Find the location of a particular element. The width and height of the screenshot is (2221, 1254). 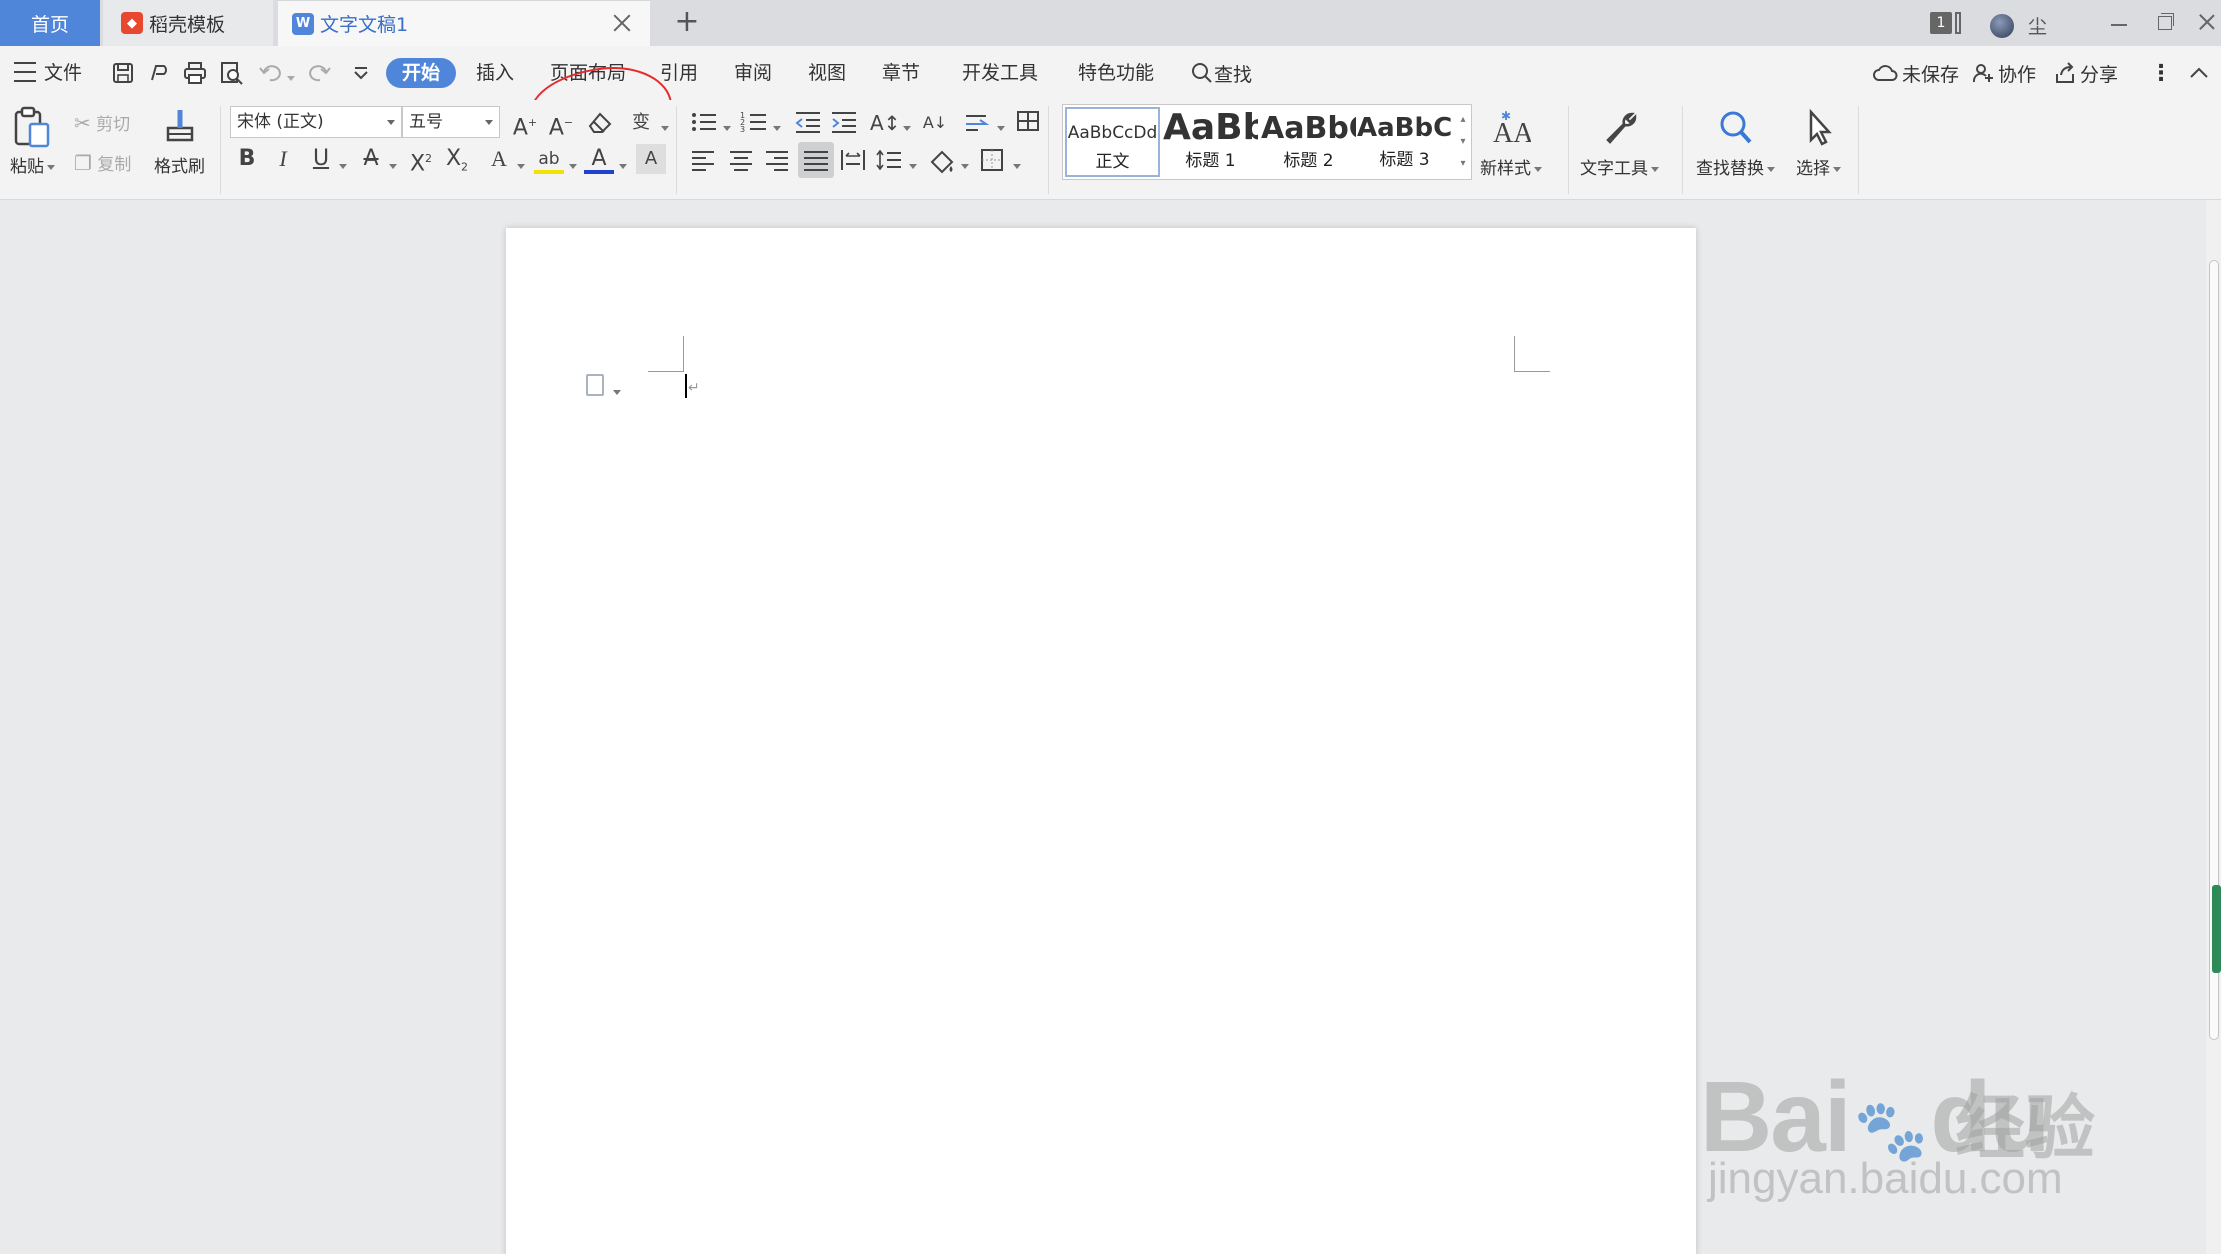

close-window-icon is located at coordinates (2206, 23).